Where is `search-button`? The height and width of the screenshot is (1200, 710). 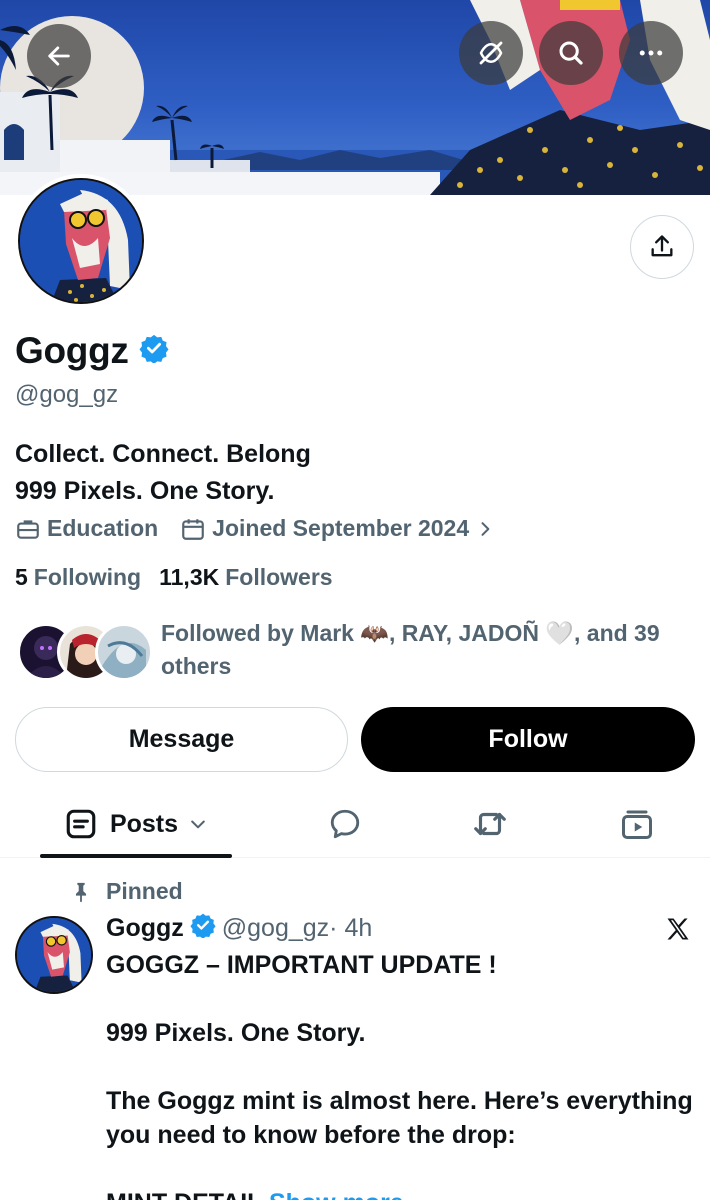 search-button is located at coordinates (571, 53).